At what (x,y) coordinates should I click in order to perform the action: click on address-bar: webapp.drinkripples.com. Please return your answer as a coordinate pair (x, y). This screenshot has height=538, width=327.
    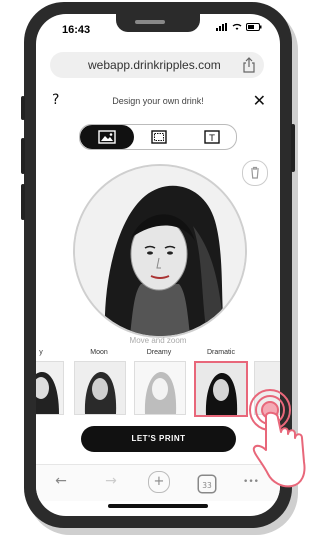
    Looking at the image, I should click on (157, 65).